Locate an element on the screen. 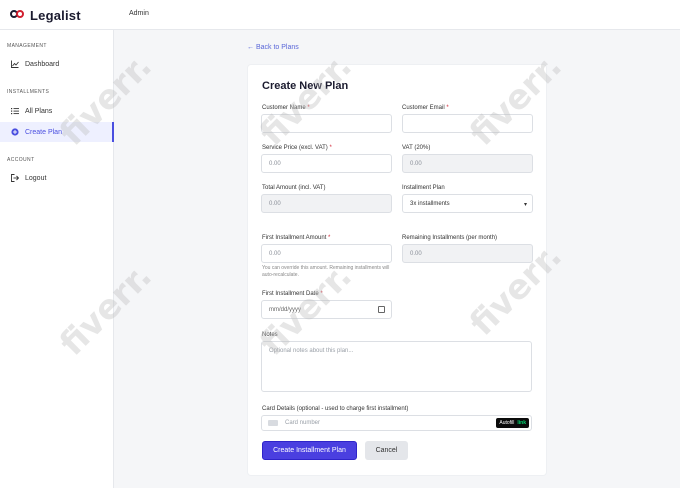  plus-circle-icon is located at coordinates (15, 132).